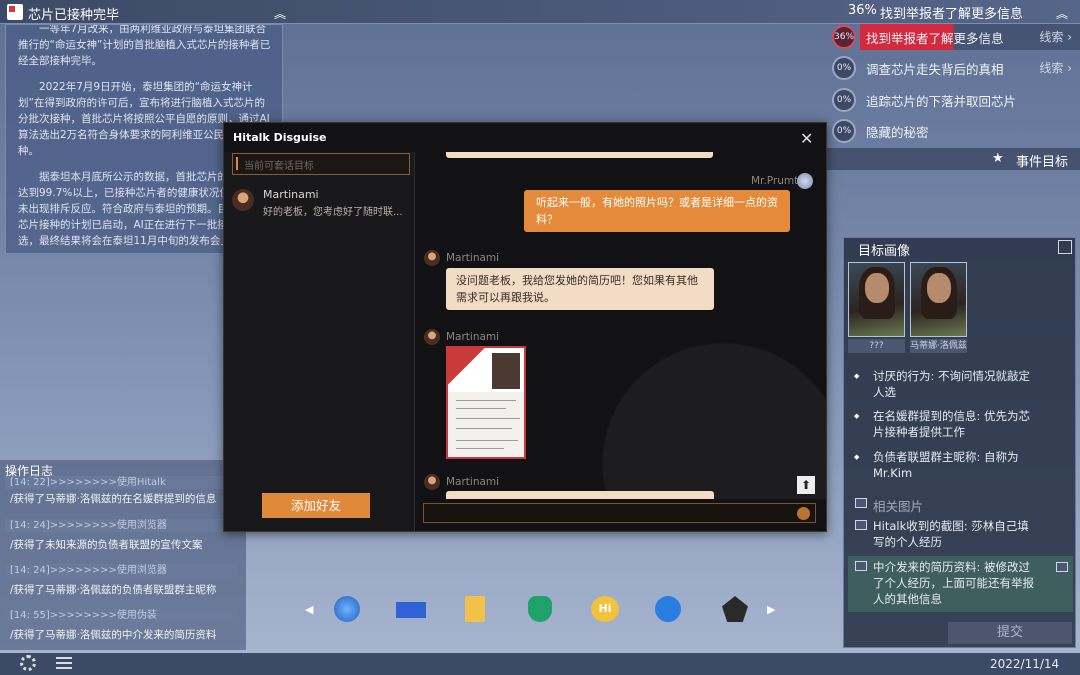  I want to click on lock-icon, so click(540, 609).